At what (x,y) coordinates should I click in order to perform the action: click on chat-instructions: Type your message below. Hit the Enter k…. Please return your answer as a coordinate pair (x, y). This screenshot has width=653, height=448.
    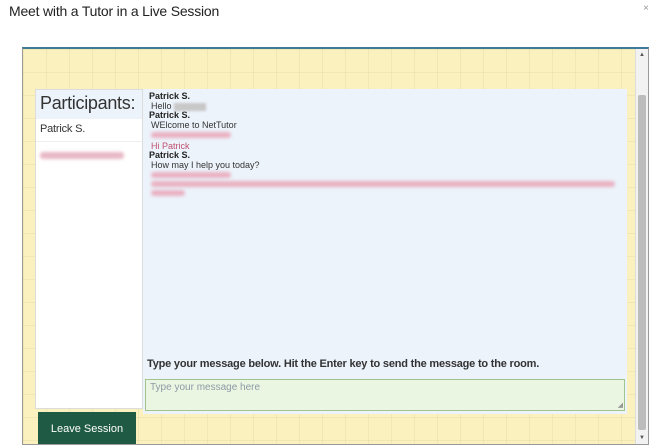
    Looking at the image, I should click on (343, 364).